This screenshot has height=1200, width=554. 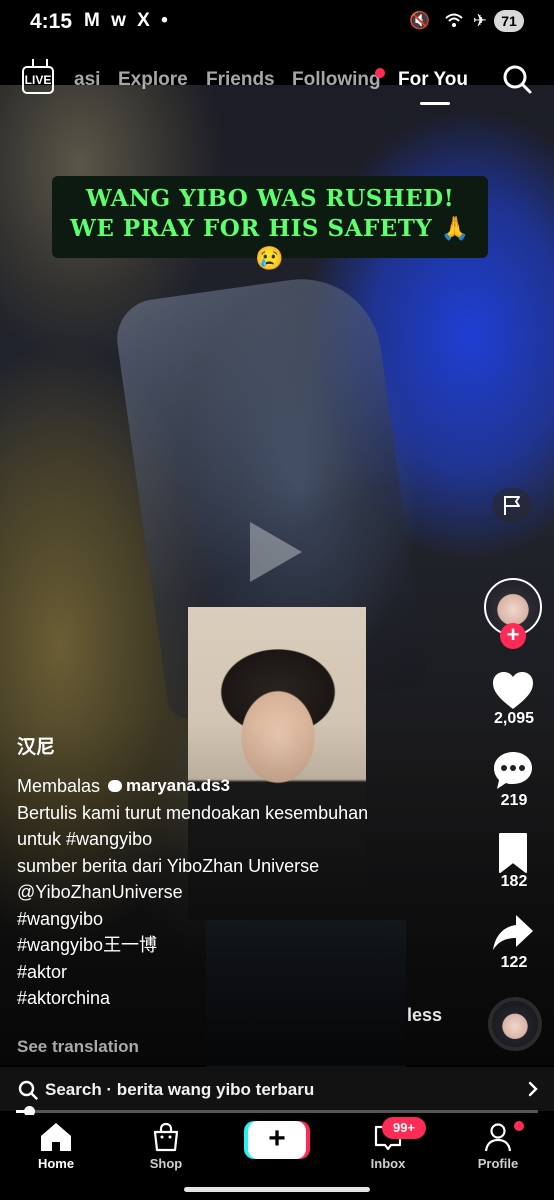 What do you see at coordinates (515, 1024) in the screenshot?
I see `music-disc-avatar` at bounding box center [515, 1024].